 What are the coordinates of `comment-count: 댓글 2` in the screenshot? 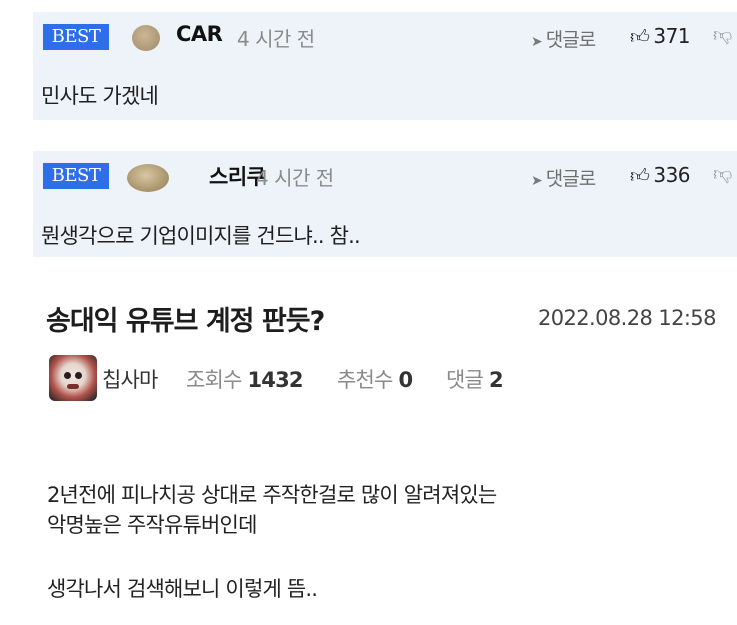 It's located at (475, 379).